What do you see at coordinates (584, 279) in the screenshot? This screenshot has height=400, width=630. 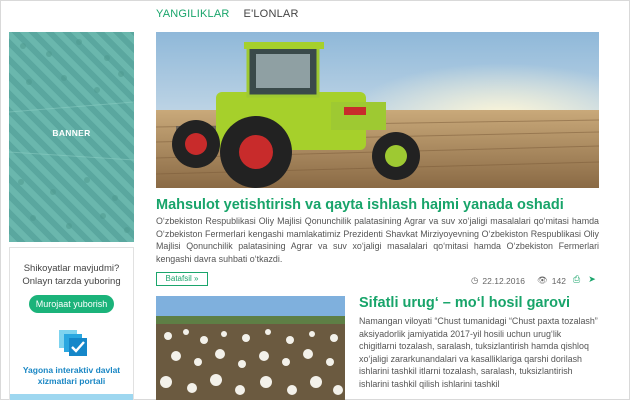 I see `article-actions: ⎙ ➤` at bounding box center [584, 279].